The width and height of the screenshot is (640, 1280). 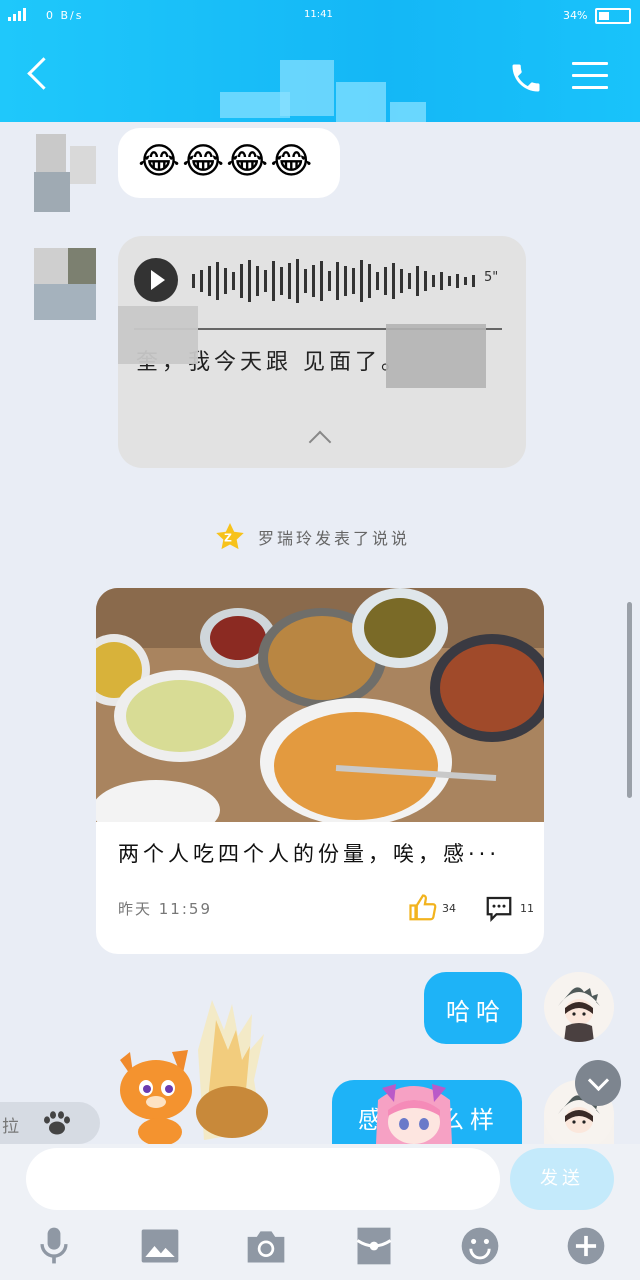 What do you see at coordinates (499, 909) in the screenshot?
I see `comment-icon` at bounding box center [499, 909].